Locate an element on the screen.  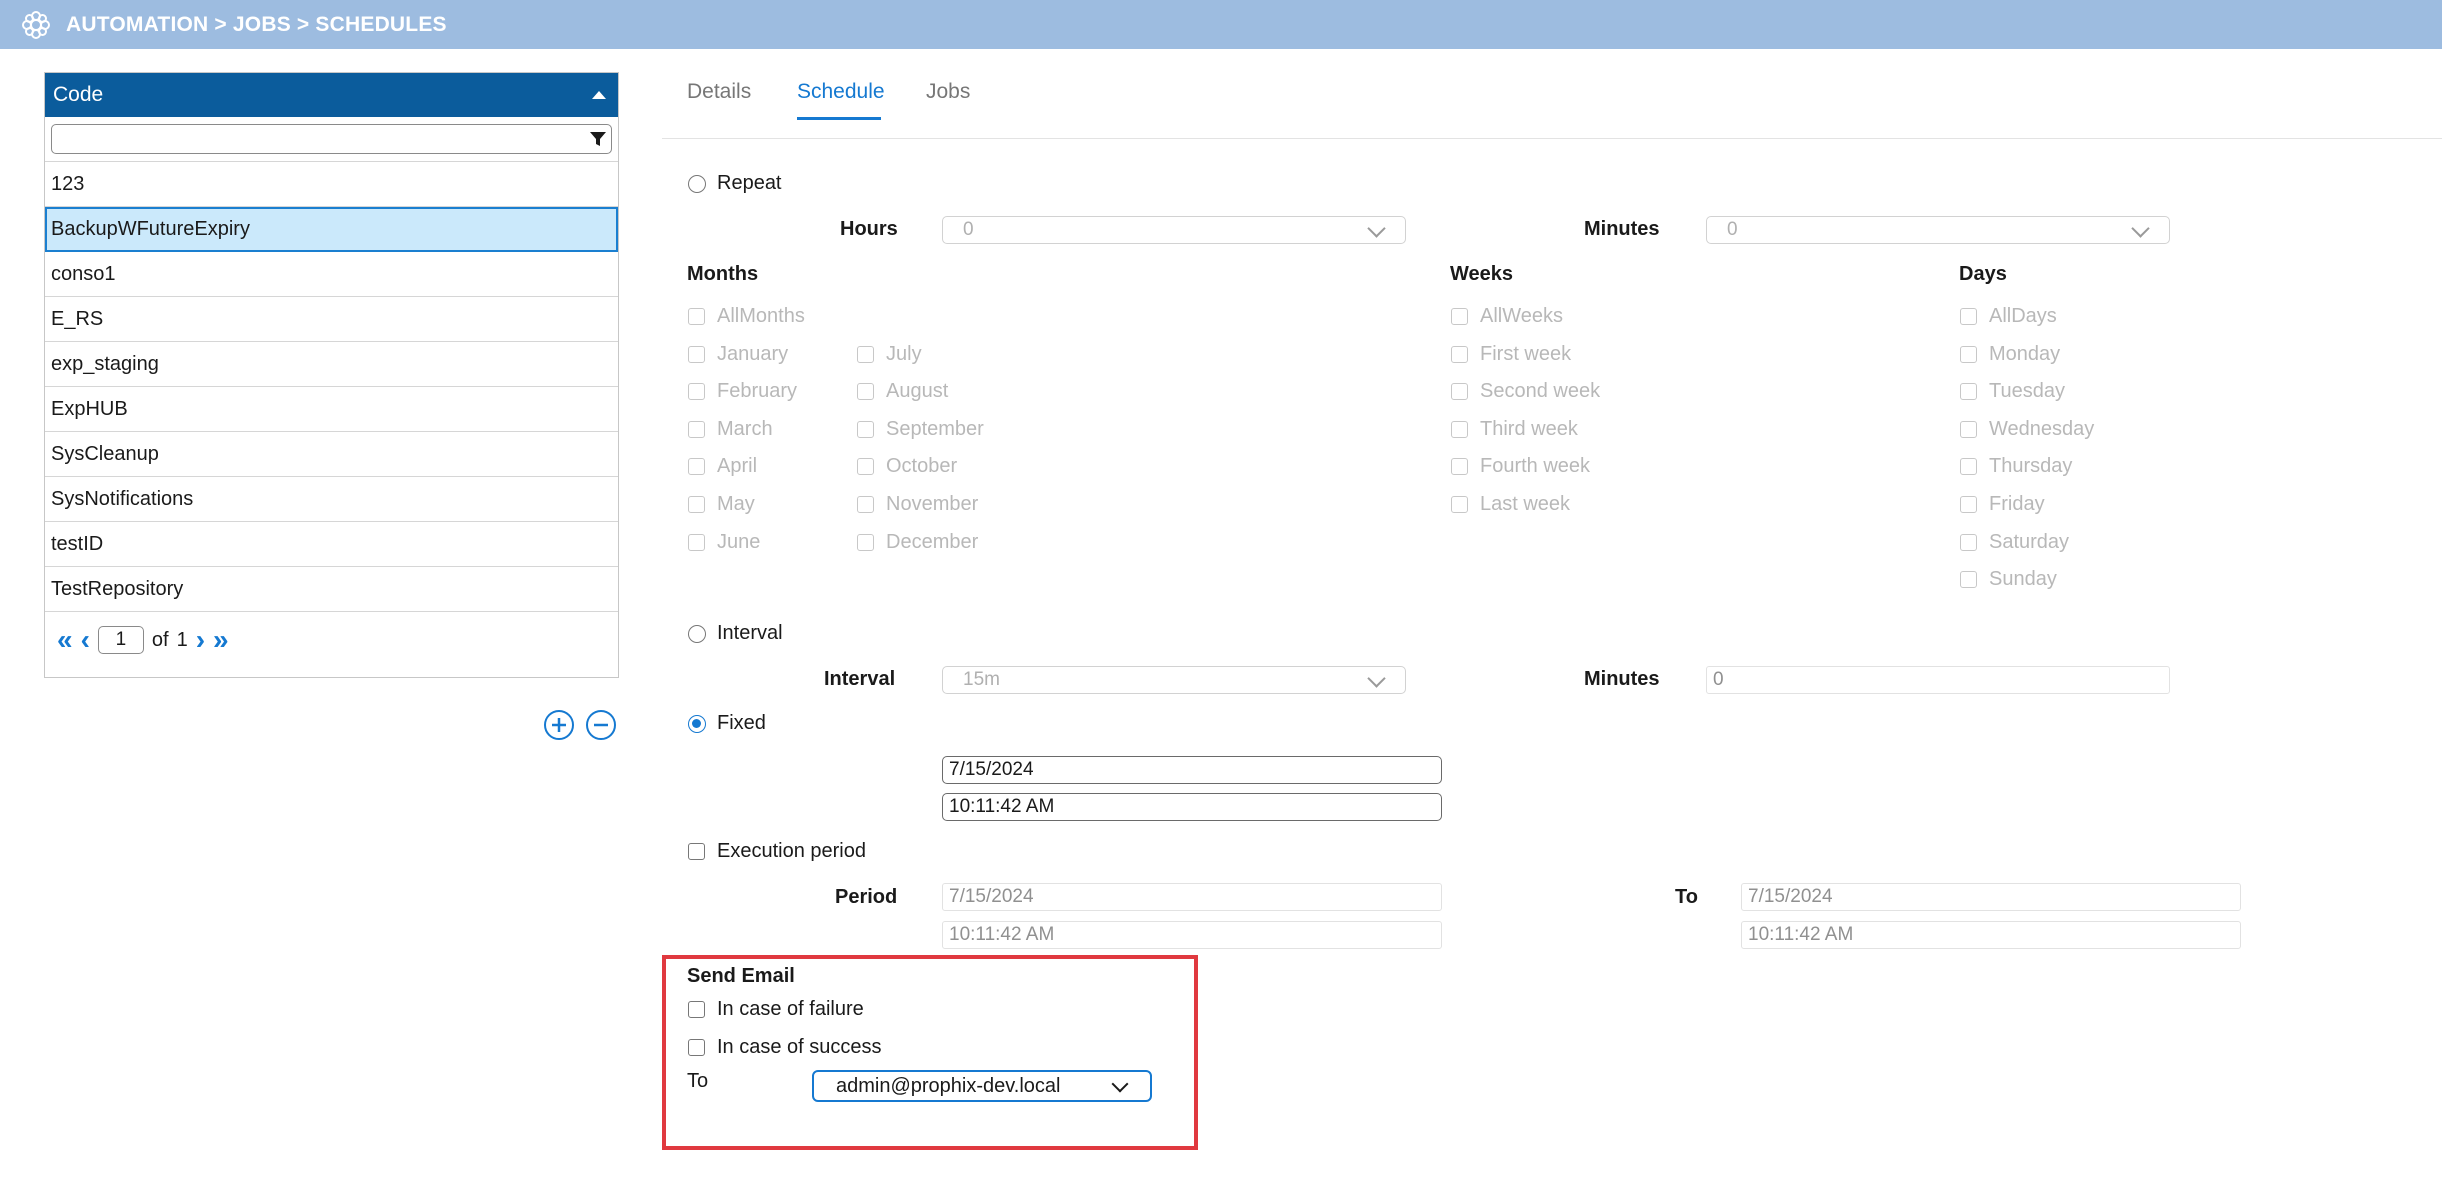
list-item: exp_staging is located at coordinates (331, 364).